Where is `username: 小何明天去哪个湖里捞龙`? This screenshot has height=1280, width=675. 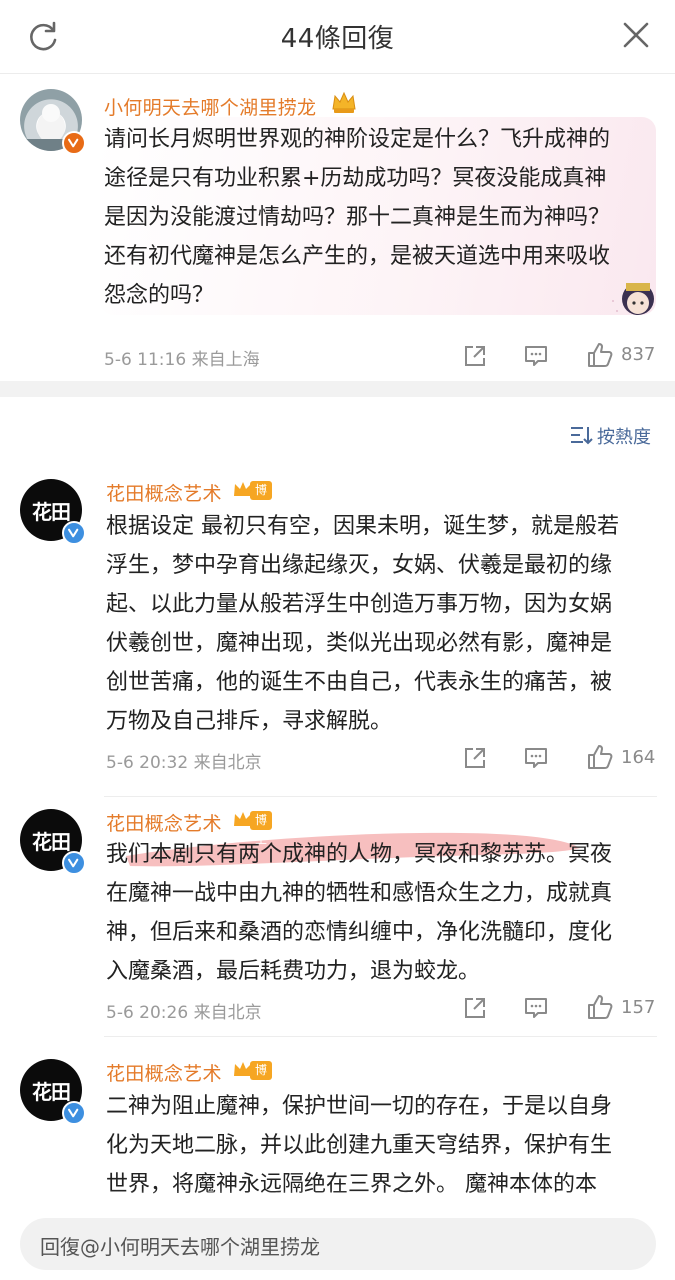 username: 小何明天去哪个湖里捞龙 is located at coordinates (210, 106).